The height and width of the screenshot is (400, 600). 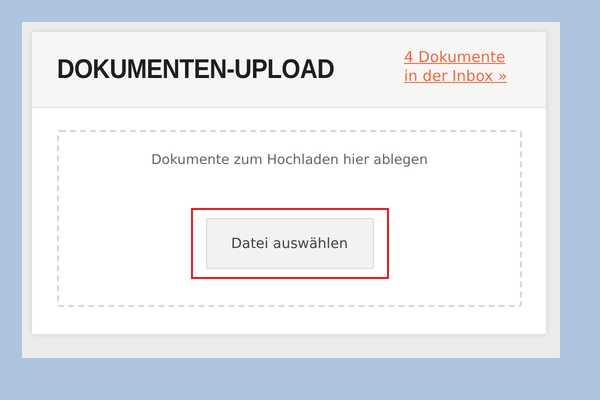 I want to click on choose-file-button: Datei auswählen, so click(x=290, y=243).